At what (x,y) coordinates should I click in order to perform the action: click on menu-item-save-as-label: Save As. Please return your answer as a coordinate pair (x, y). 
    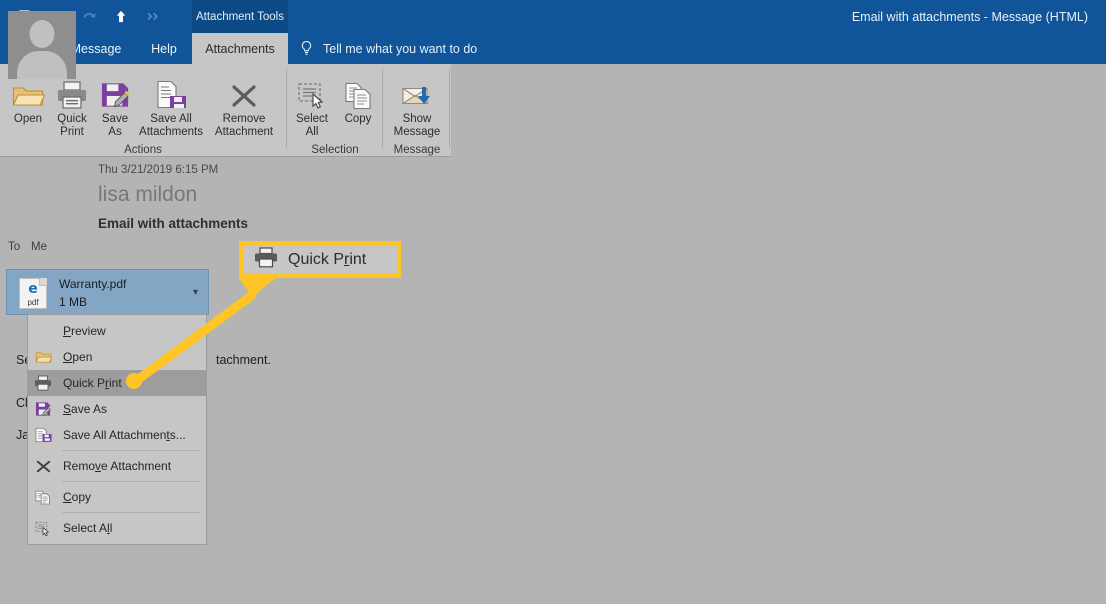
    Looking at the image, I should click on (85, 409).